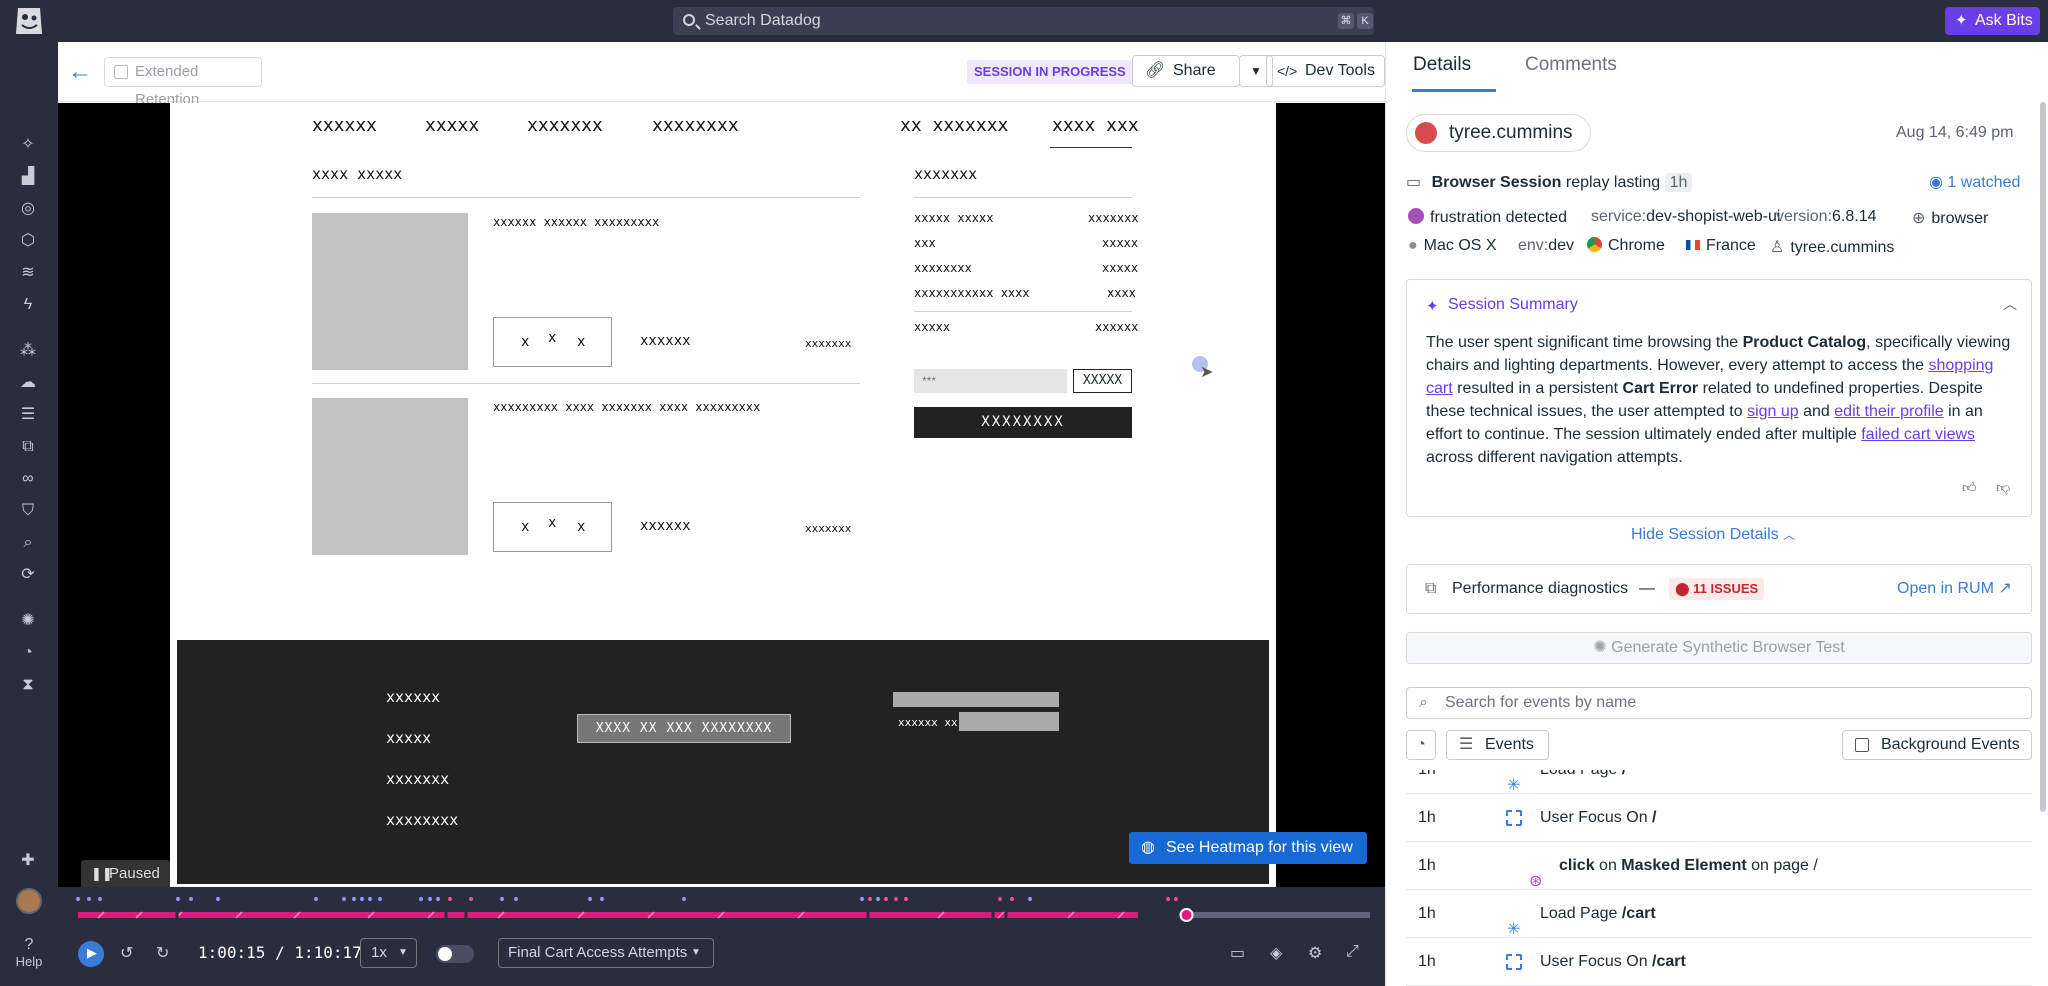 The width and height of the screenshot is (2048, 986). What do you see at coordinates (1442, 65) in the screenshot?
I see `tab-details: Details` at bounding box center [1442, 65].